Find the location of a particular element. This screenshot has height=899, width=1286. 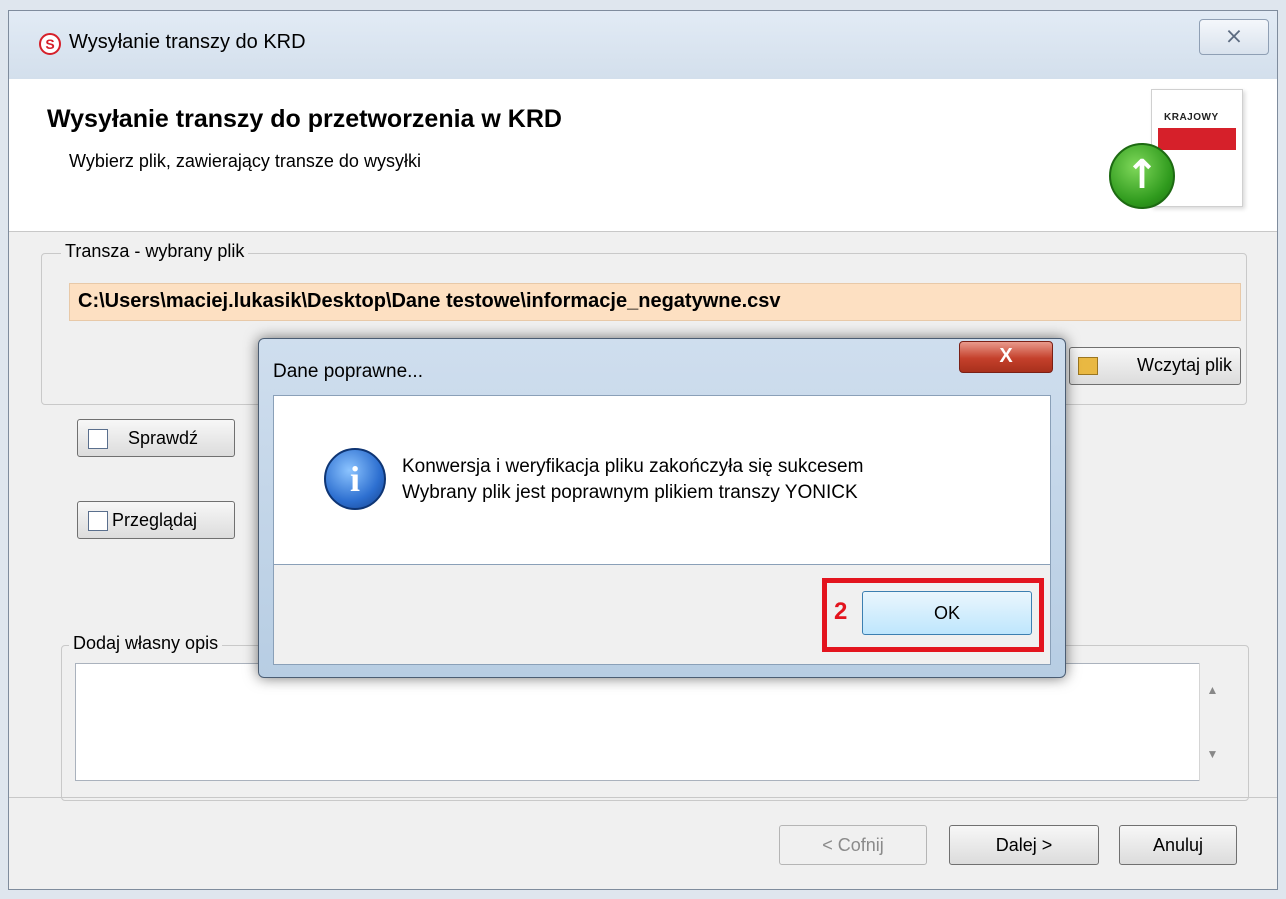

description-textarea is located at coordinates (650, 722).